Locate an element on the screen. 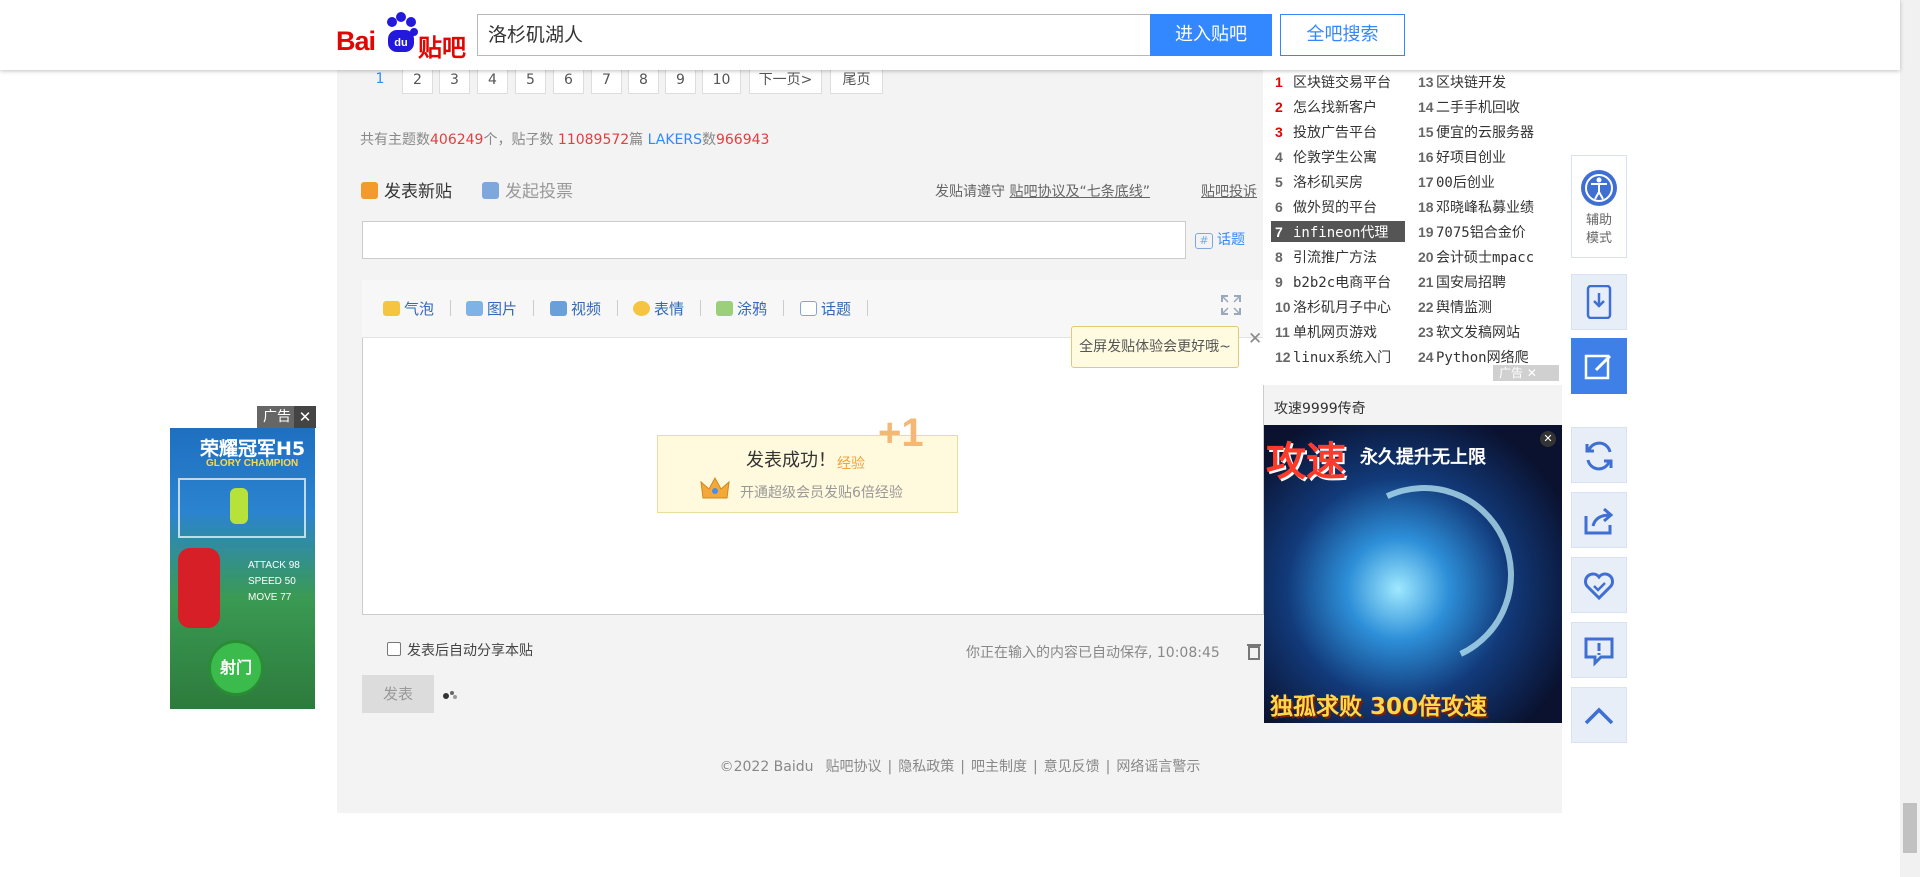 The width and height of the screenshot is (1920, 877). tab-vote: 发起投票 is located at coordinates (527, 189).